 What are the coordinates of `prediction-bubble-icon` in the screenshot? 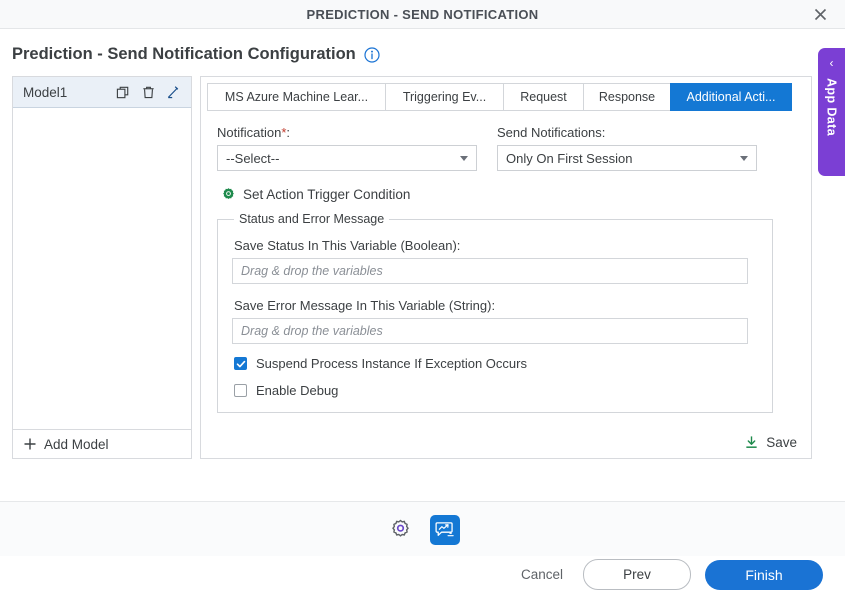 It's located at (444, 528).